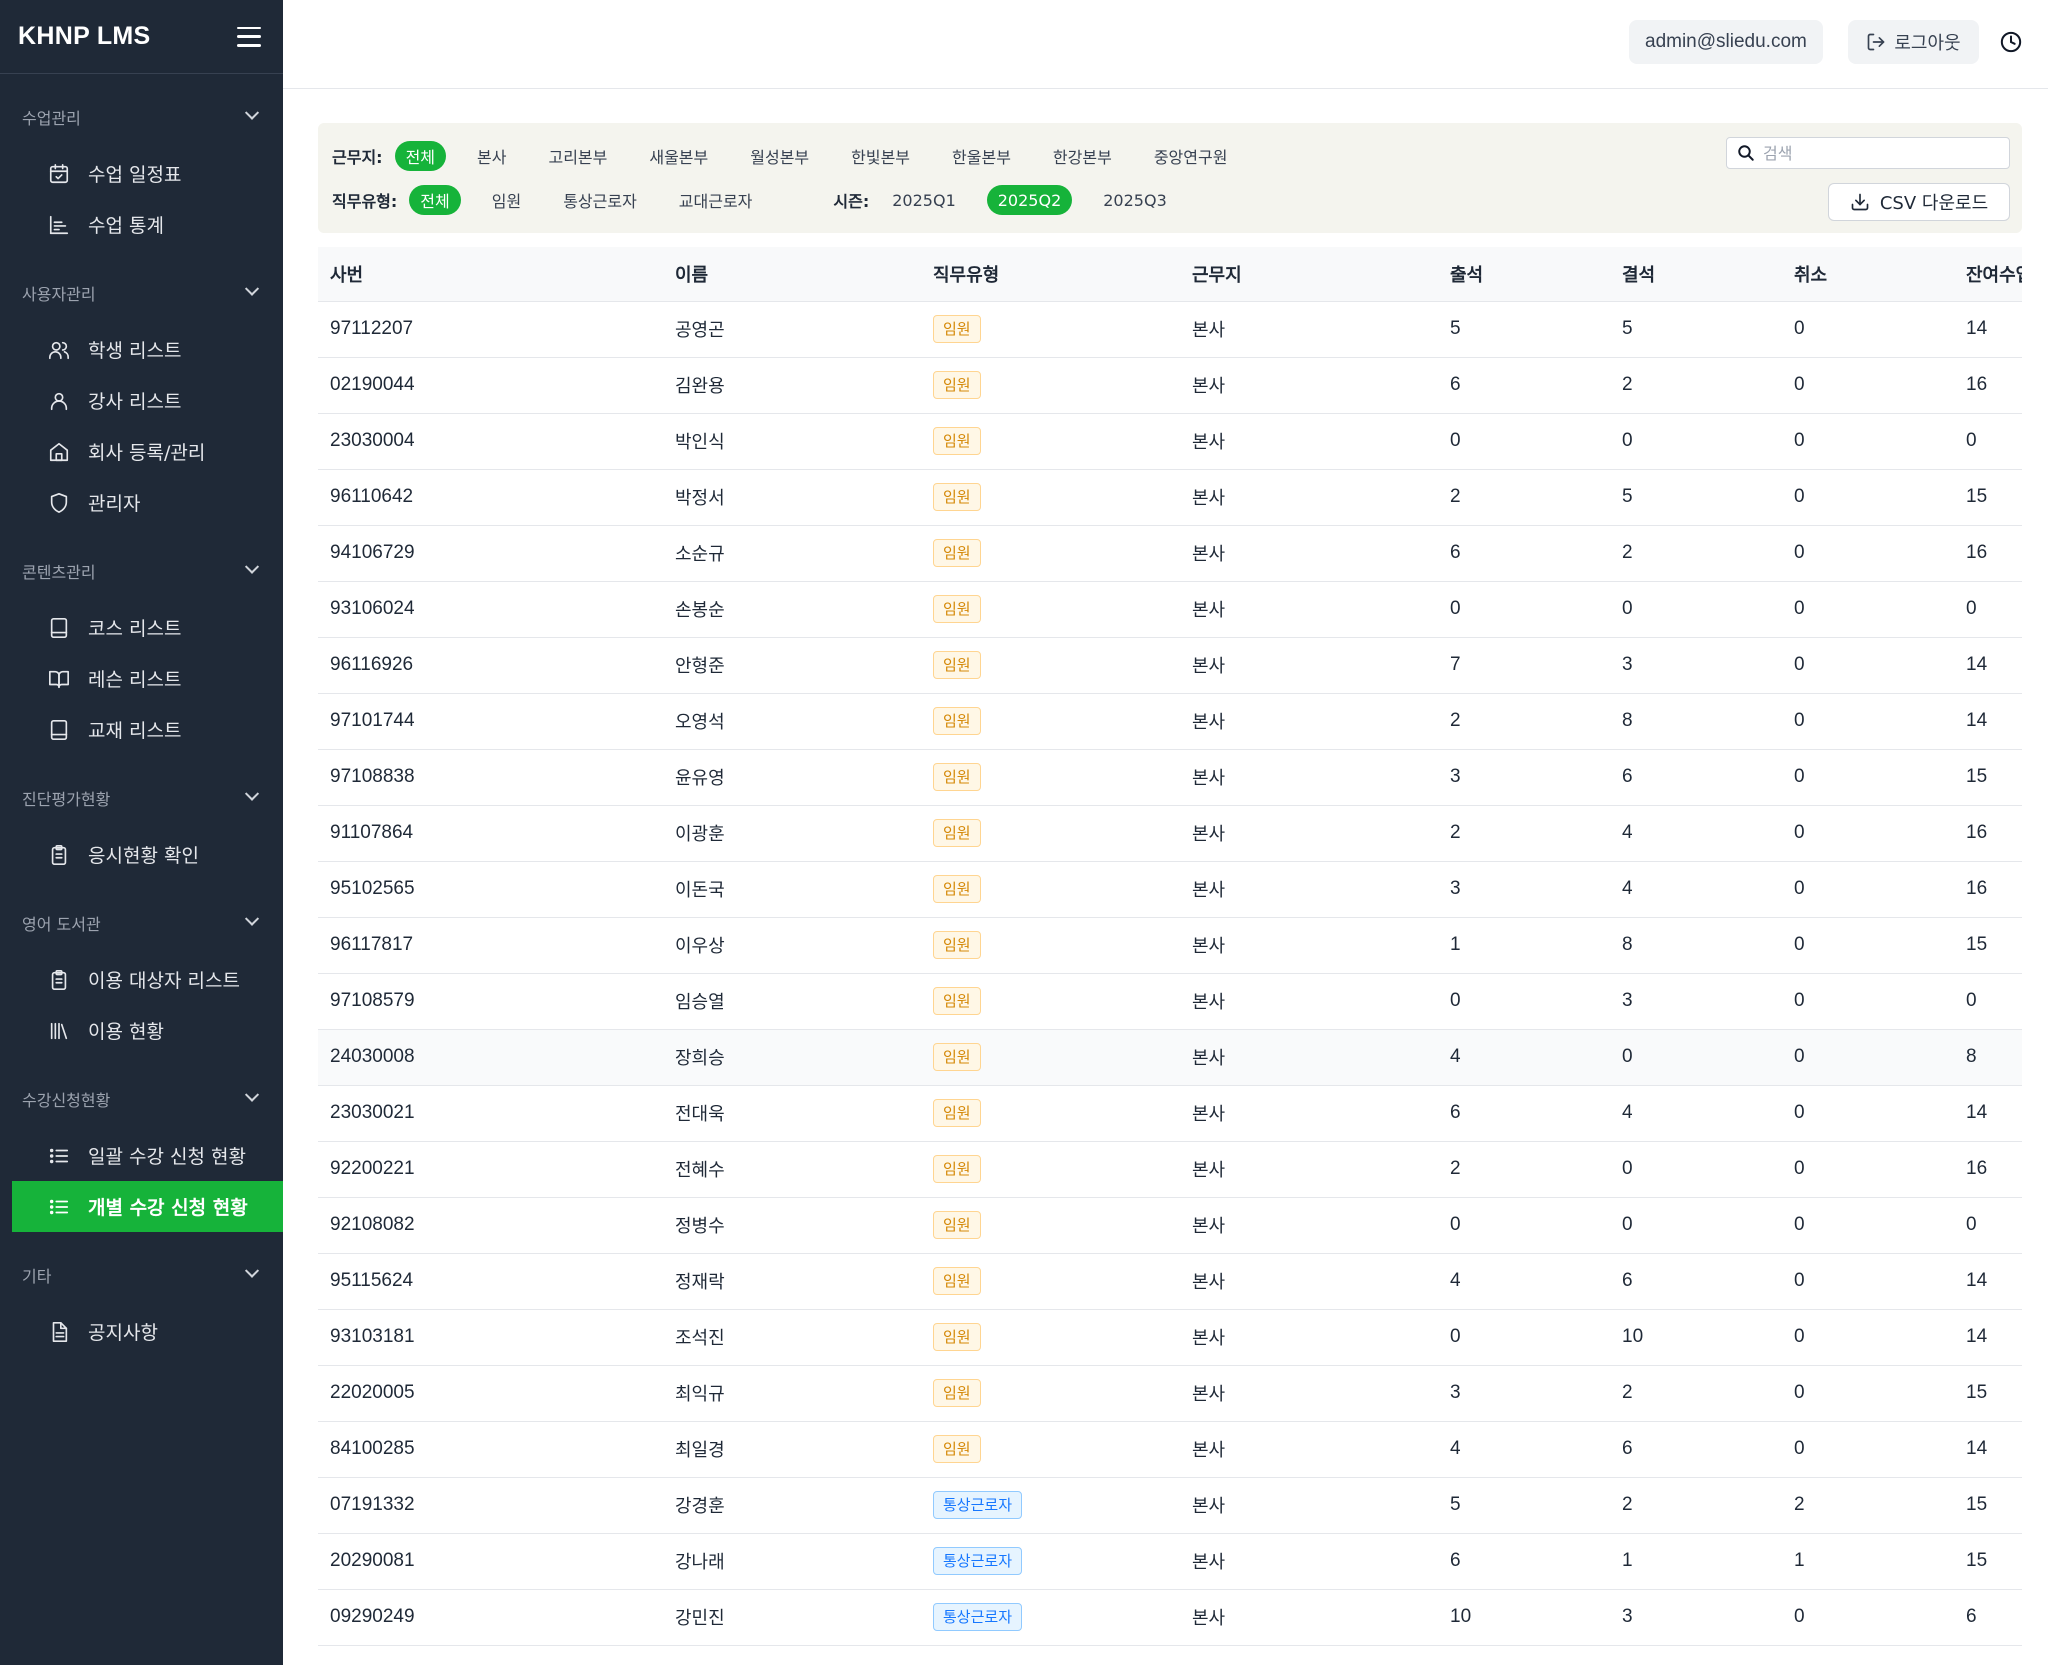 The width and height of the screenshot is (2048, 1665). I want to click on jobtype-badge: 통상근로자, so click(978, 1505).